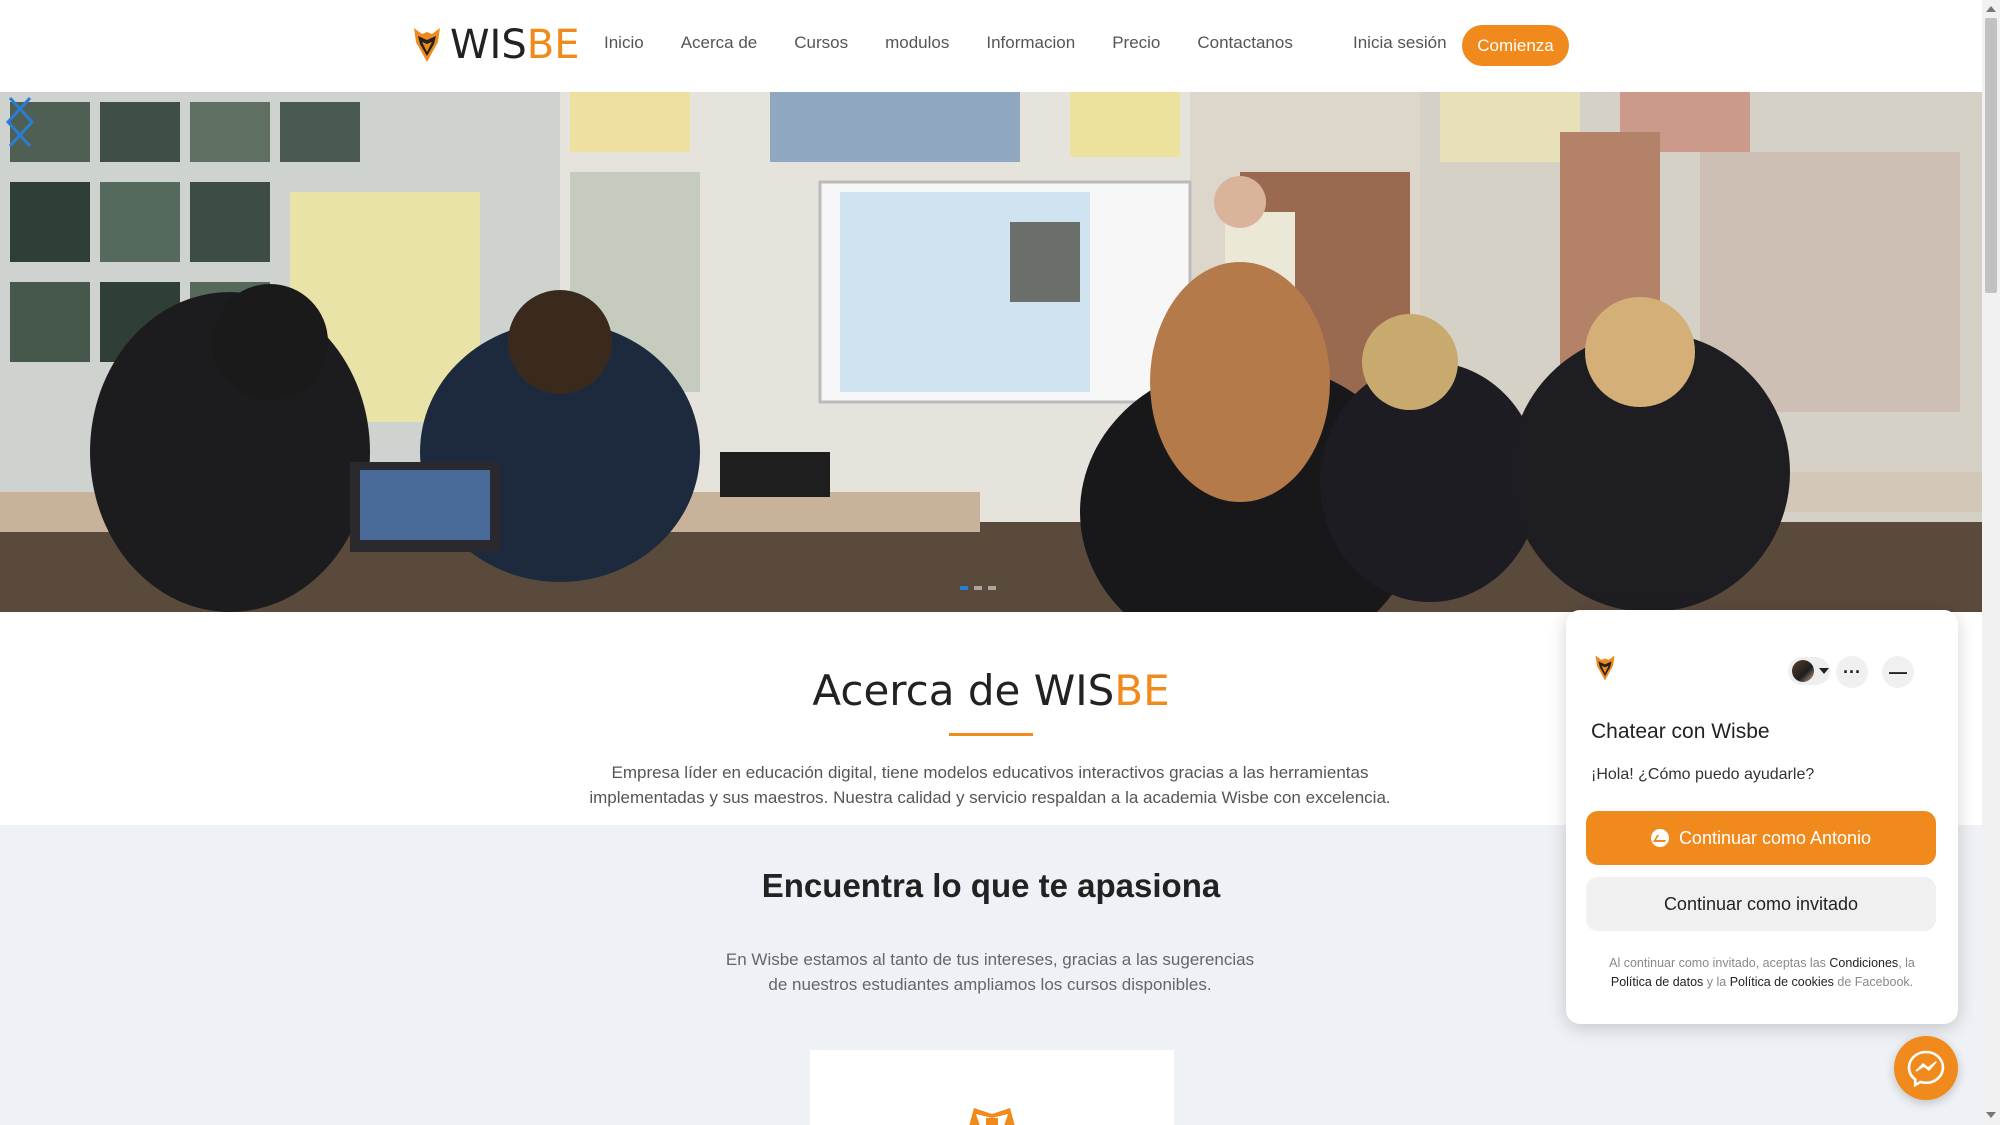 The height and width of the screenshot is (1125, 2000). What do you see at coordinates (1991, 1115) in the screenshot?
I see `scroll-down-icon` at bounding box center [1991, 1115].